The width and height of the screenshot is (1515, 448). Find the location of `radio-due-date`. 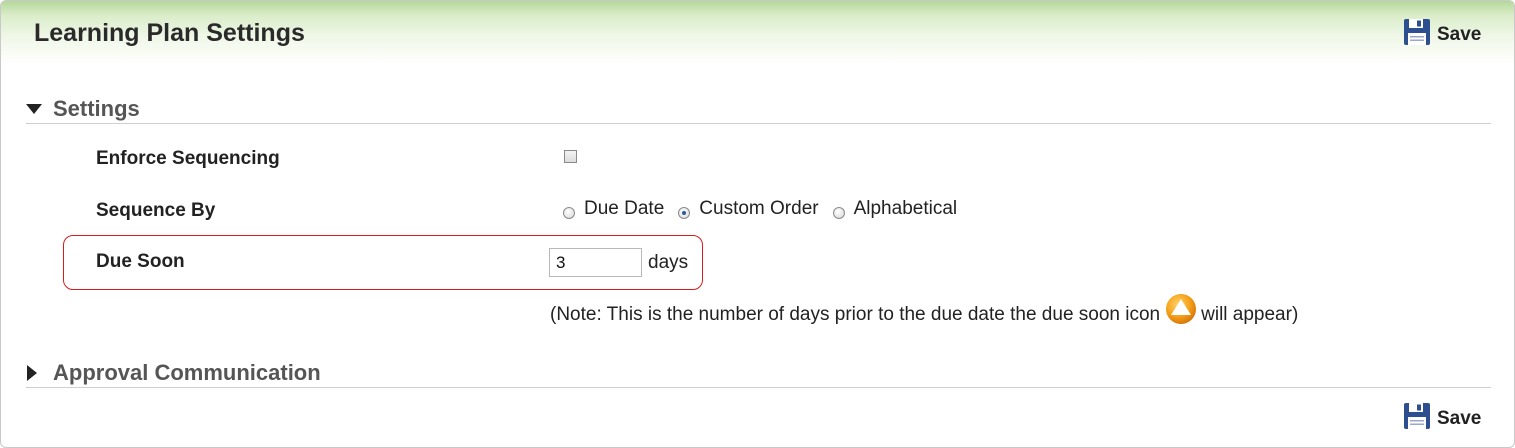

radio-due-date is located at coordinates (569, 212).